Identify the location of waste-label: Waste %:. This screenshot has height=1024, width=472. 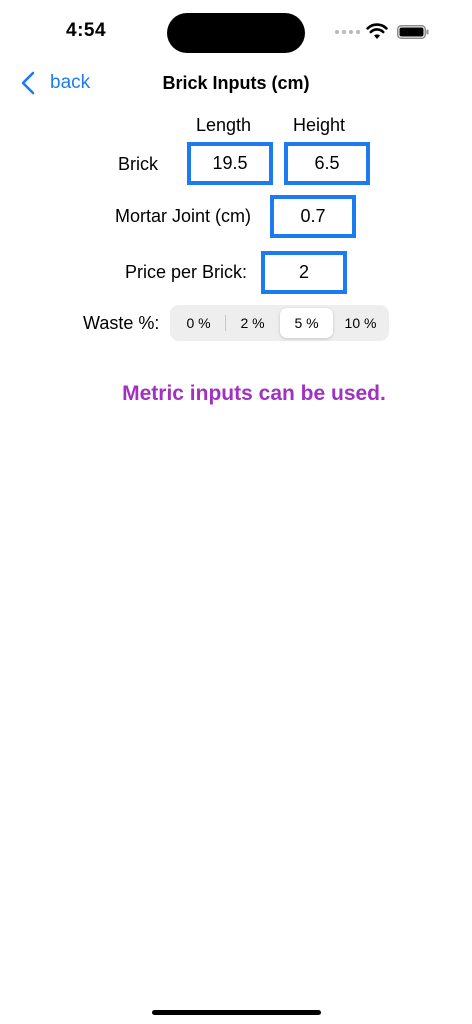
(121, 323).